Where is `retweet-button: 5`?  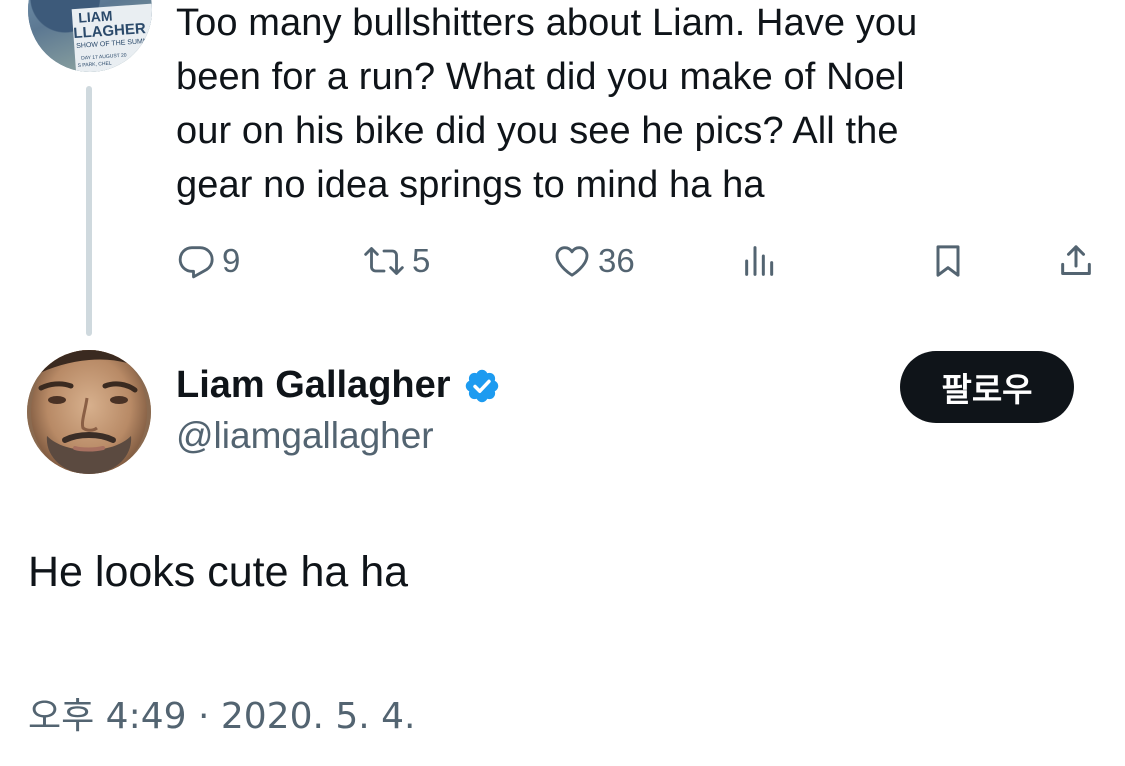
retweet-button: 5 is located at coordinates (396, 261).